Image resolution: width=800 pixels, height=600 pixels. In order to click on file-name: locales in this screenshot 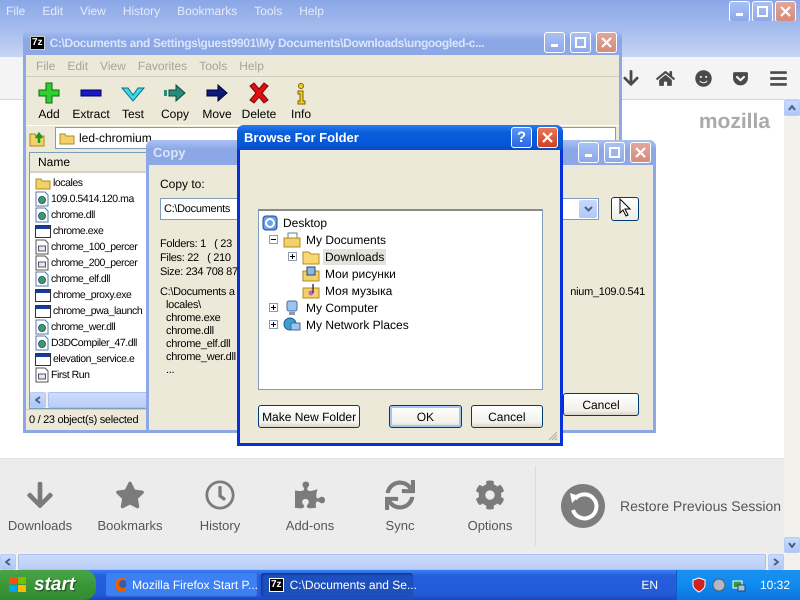, I will do `click(68, 183)`.